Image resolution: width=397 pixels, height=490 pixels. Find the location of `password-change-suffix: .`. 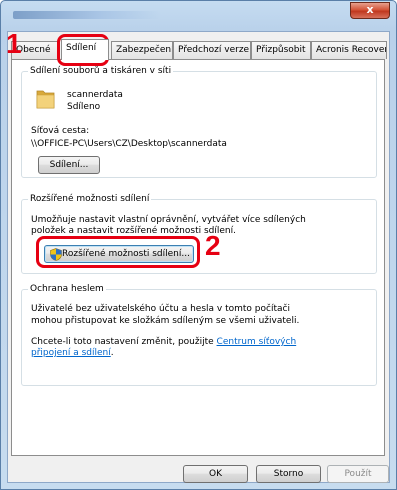

password-change-suffix: . is located at coordinates (112, 353).